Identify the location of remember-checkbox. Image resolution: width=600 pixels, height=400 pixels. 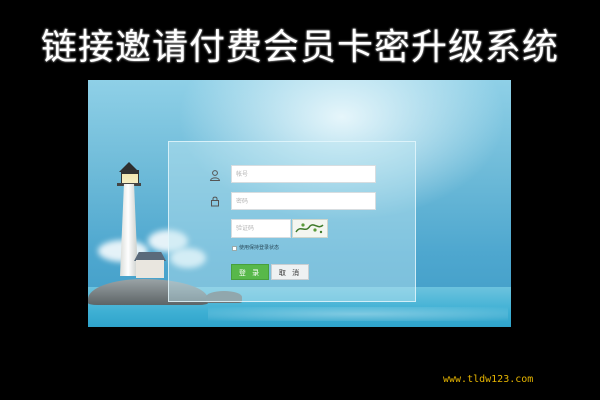
(234, 248).